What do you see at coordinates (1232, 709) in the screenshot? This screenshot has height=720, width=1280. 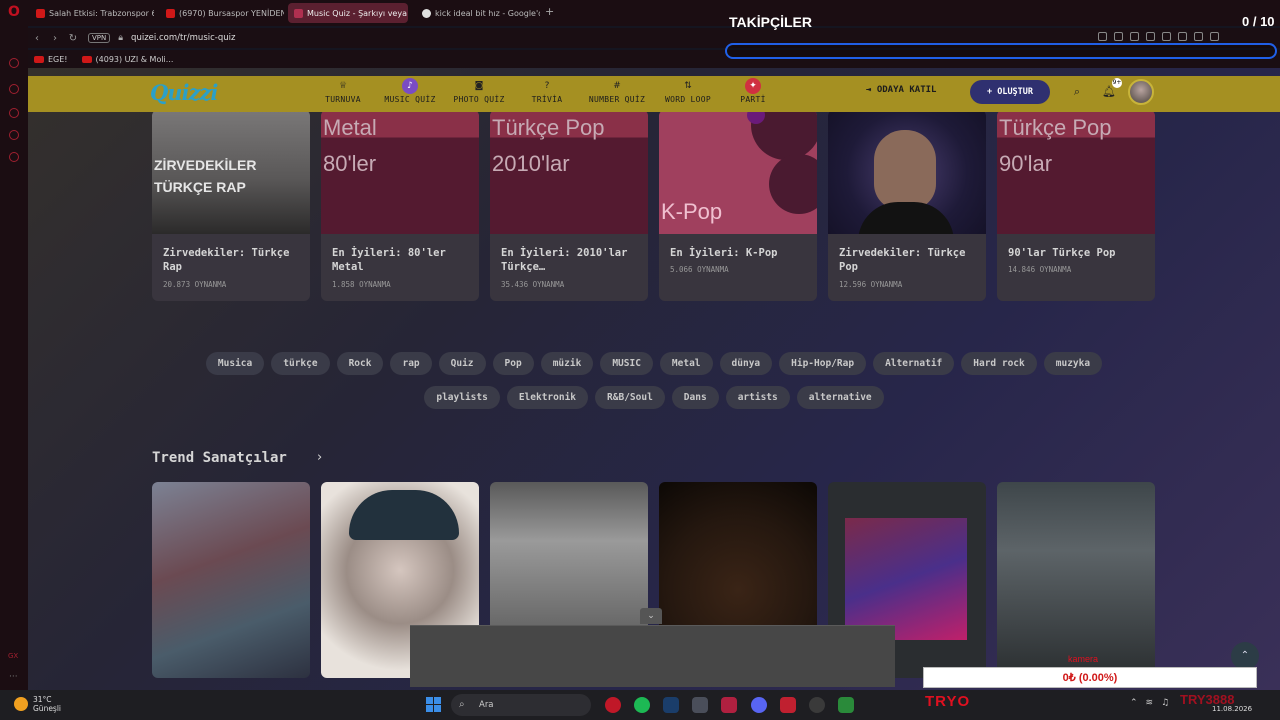 I see `clock-date: 11.08.2026` at bounding box center [1232, 709].